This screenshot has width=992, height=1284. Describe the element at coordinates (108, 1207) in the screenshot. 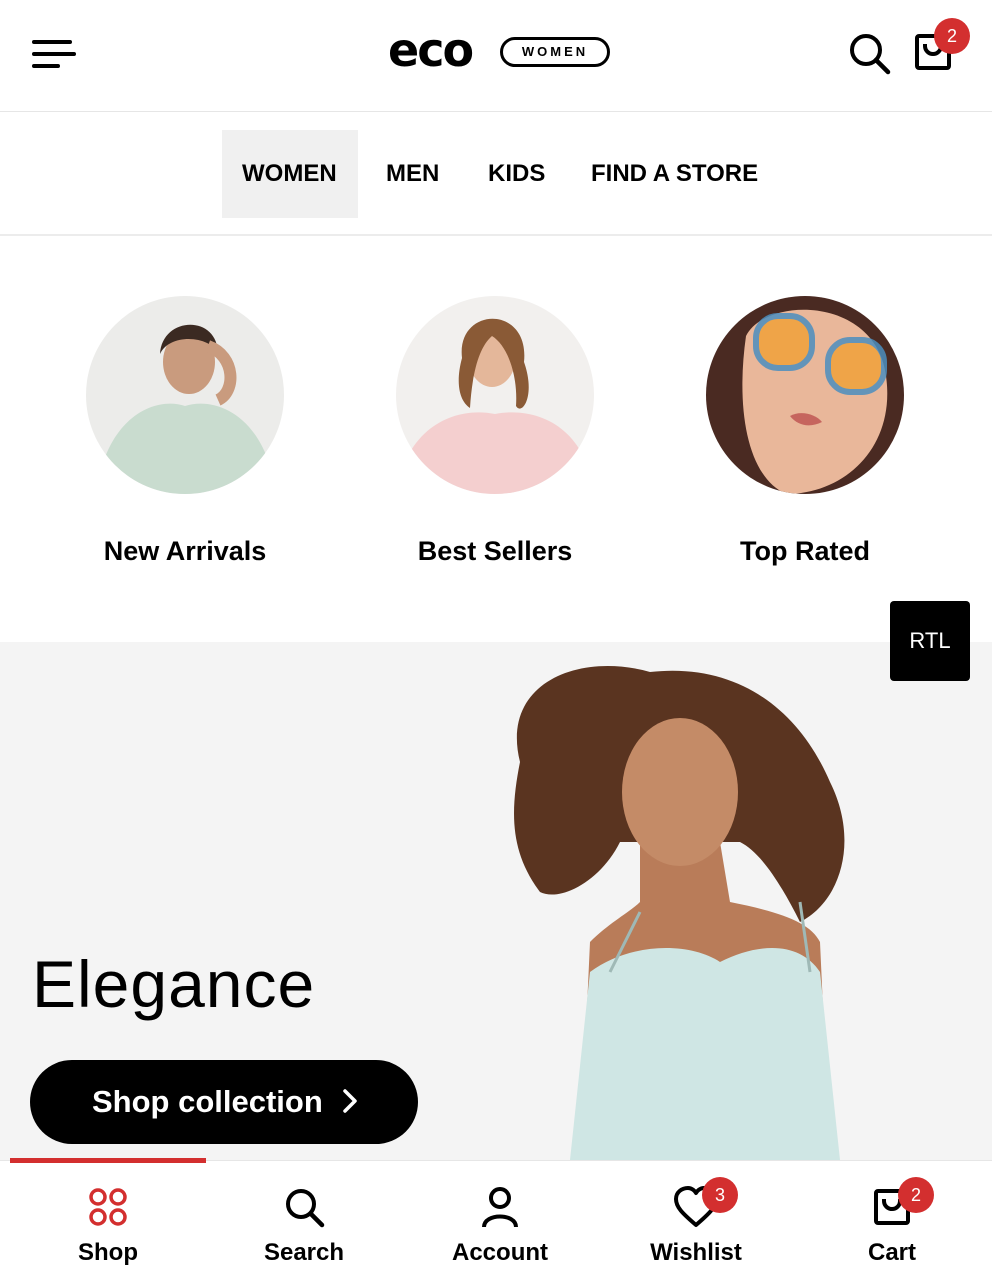

I see `grid-icon` at that location.